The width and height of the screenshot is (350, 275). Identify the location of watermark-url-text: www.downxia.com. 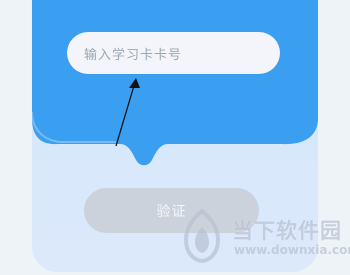
(292, 250).